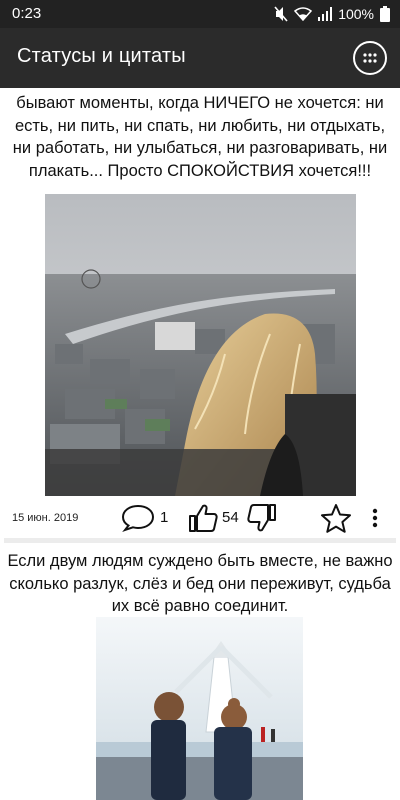 This screenshot has height=800, width=400. I want to click on status-bar: 0:23 100%, so click(200, 14).